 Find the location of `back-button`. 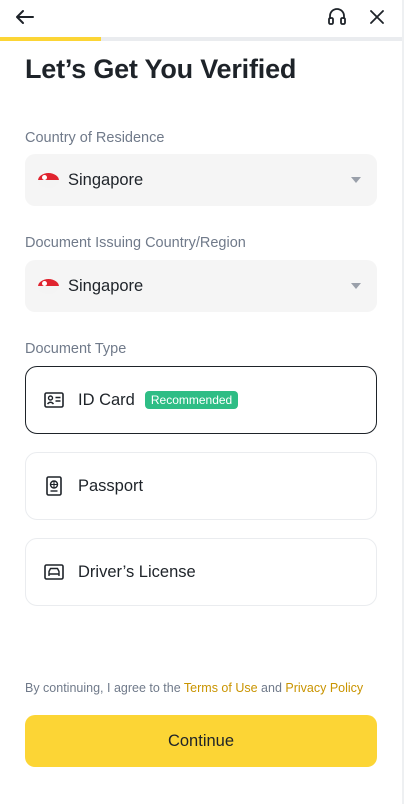

back-button is located at coordinates (25, 17).